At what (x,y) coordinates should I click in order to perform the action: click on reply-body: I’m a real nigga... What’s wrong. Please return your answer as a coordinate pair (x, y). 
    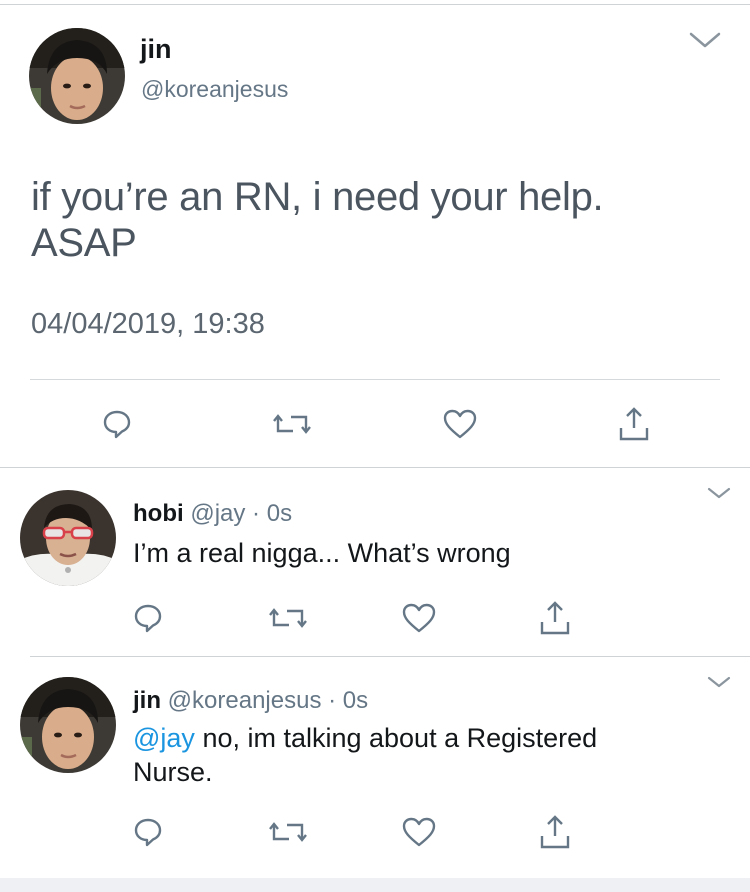
    Looking at the image, I should click on (322, 553).